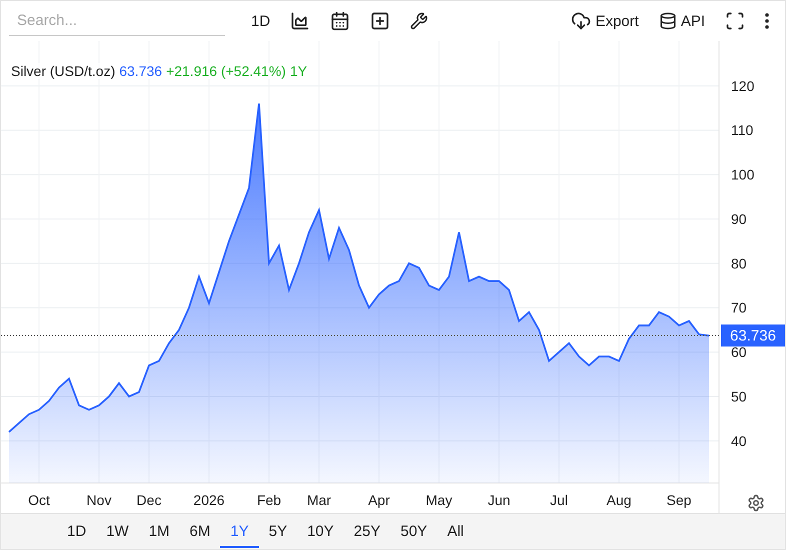 Image resolution: width=786 pixels, height=550 pixels. What do you see at coordinates (159, 531) in the screenshot?
I see `range-tab: 1M` at bounding box center [159, 531].